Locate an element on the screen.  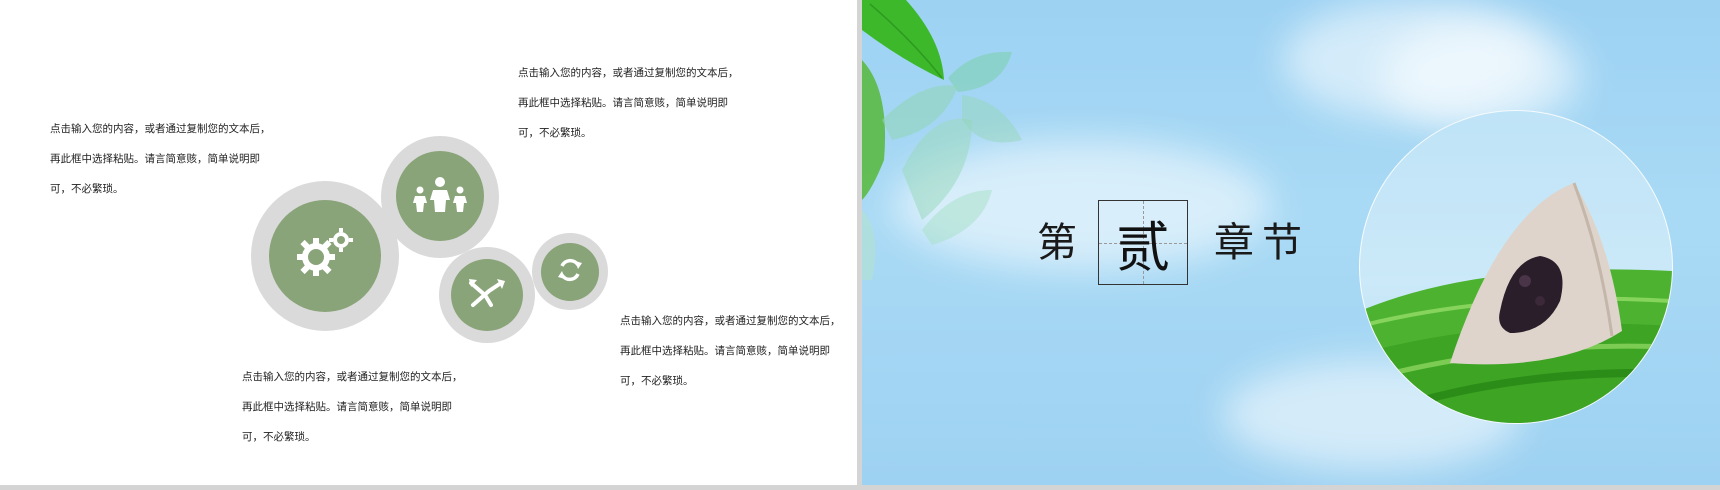
family-icon is located at coordinates (440, 196).